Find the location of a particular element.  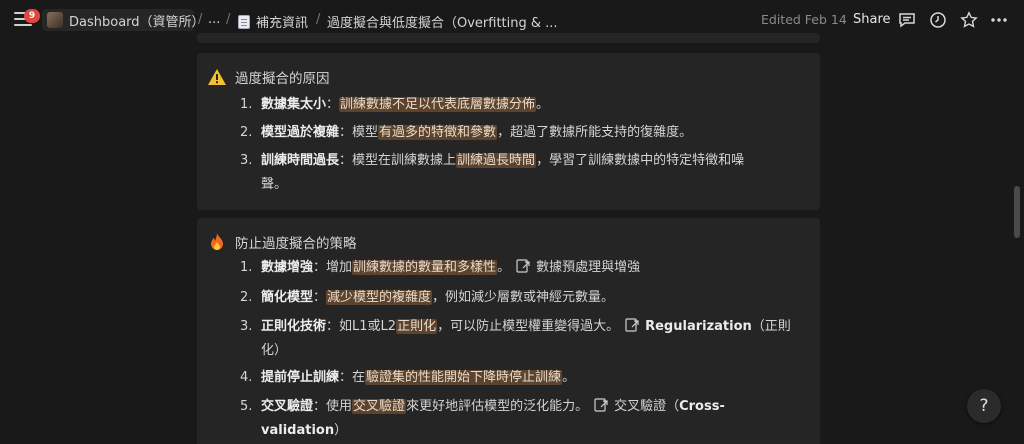

help-button: ? is located at coordinates (984, 406).